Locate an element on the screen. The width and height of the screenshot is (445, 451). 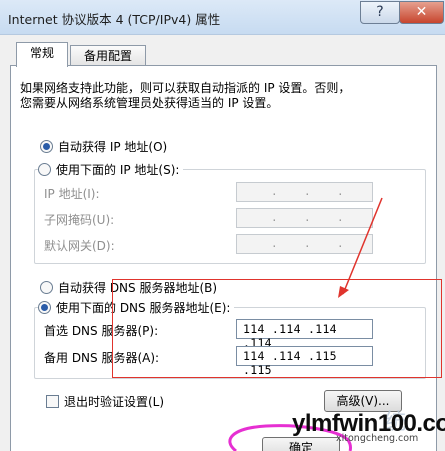
ip-auto-radio is located at coordinates (46, 146).